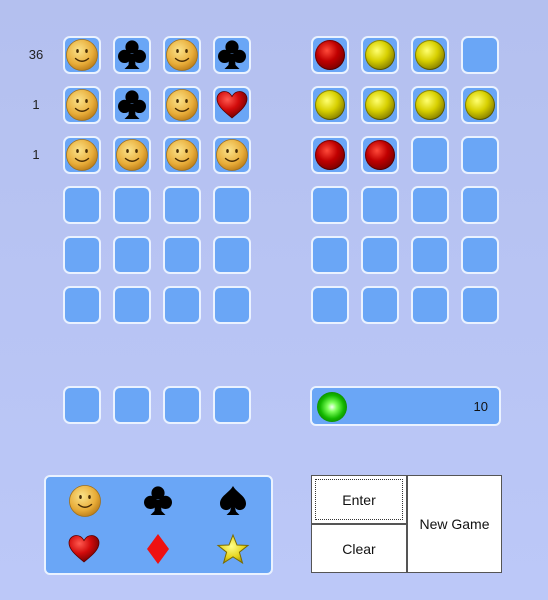 The width and height of the screenshot is (548, 600). Describe the element at coordinates (158, 549) in the screenshot. I see `palette-diamond-icon` at that location.